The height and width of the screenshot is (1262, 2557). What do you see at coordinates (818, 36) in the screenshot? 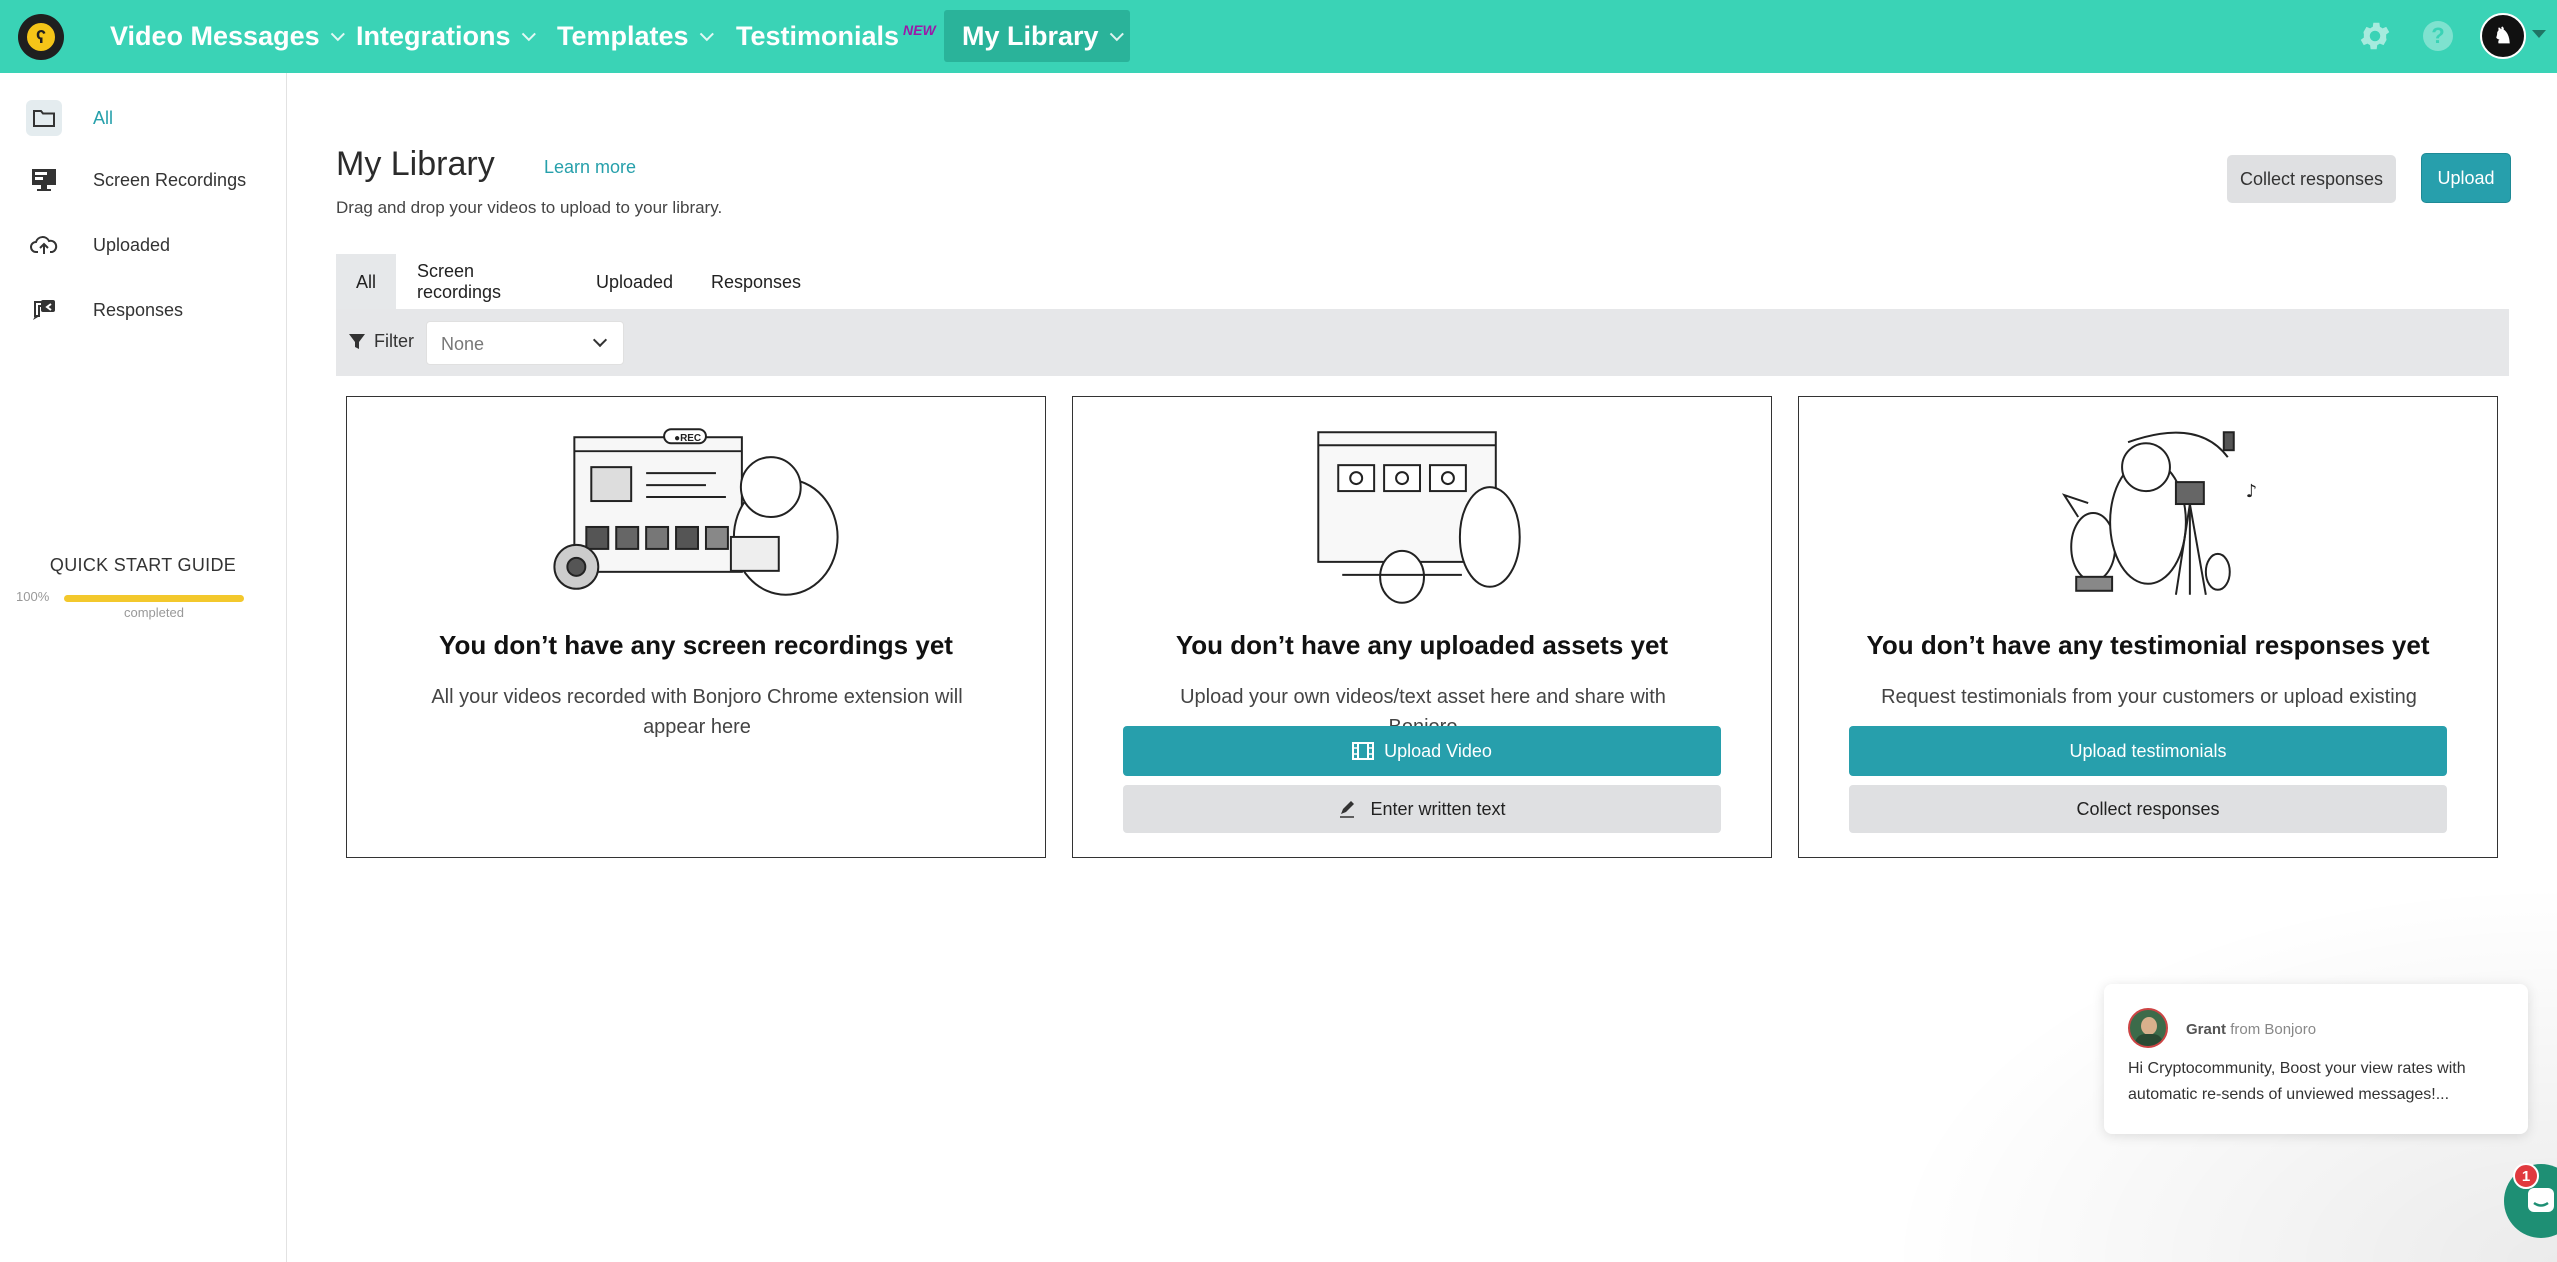
I see `nav-testimonials-label: Testimonials` at bounding box center [818, 36].